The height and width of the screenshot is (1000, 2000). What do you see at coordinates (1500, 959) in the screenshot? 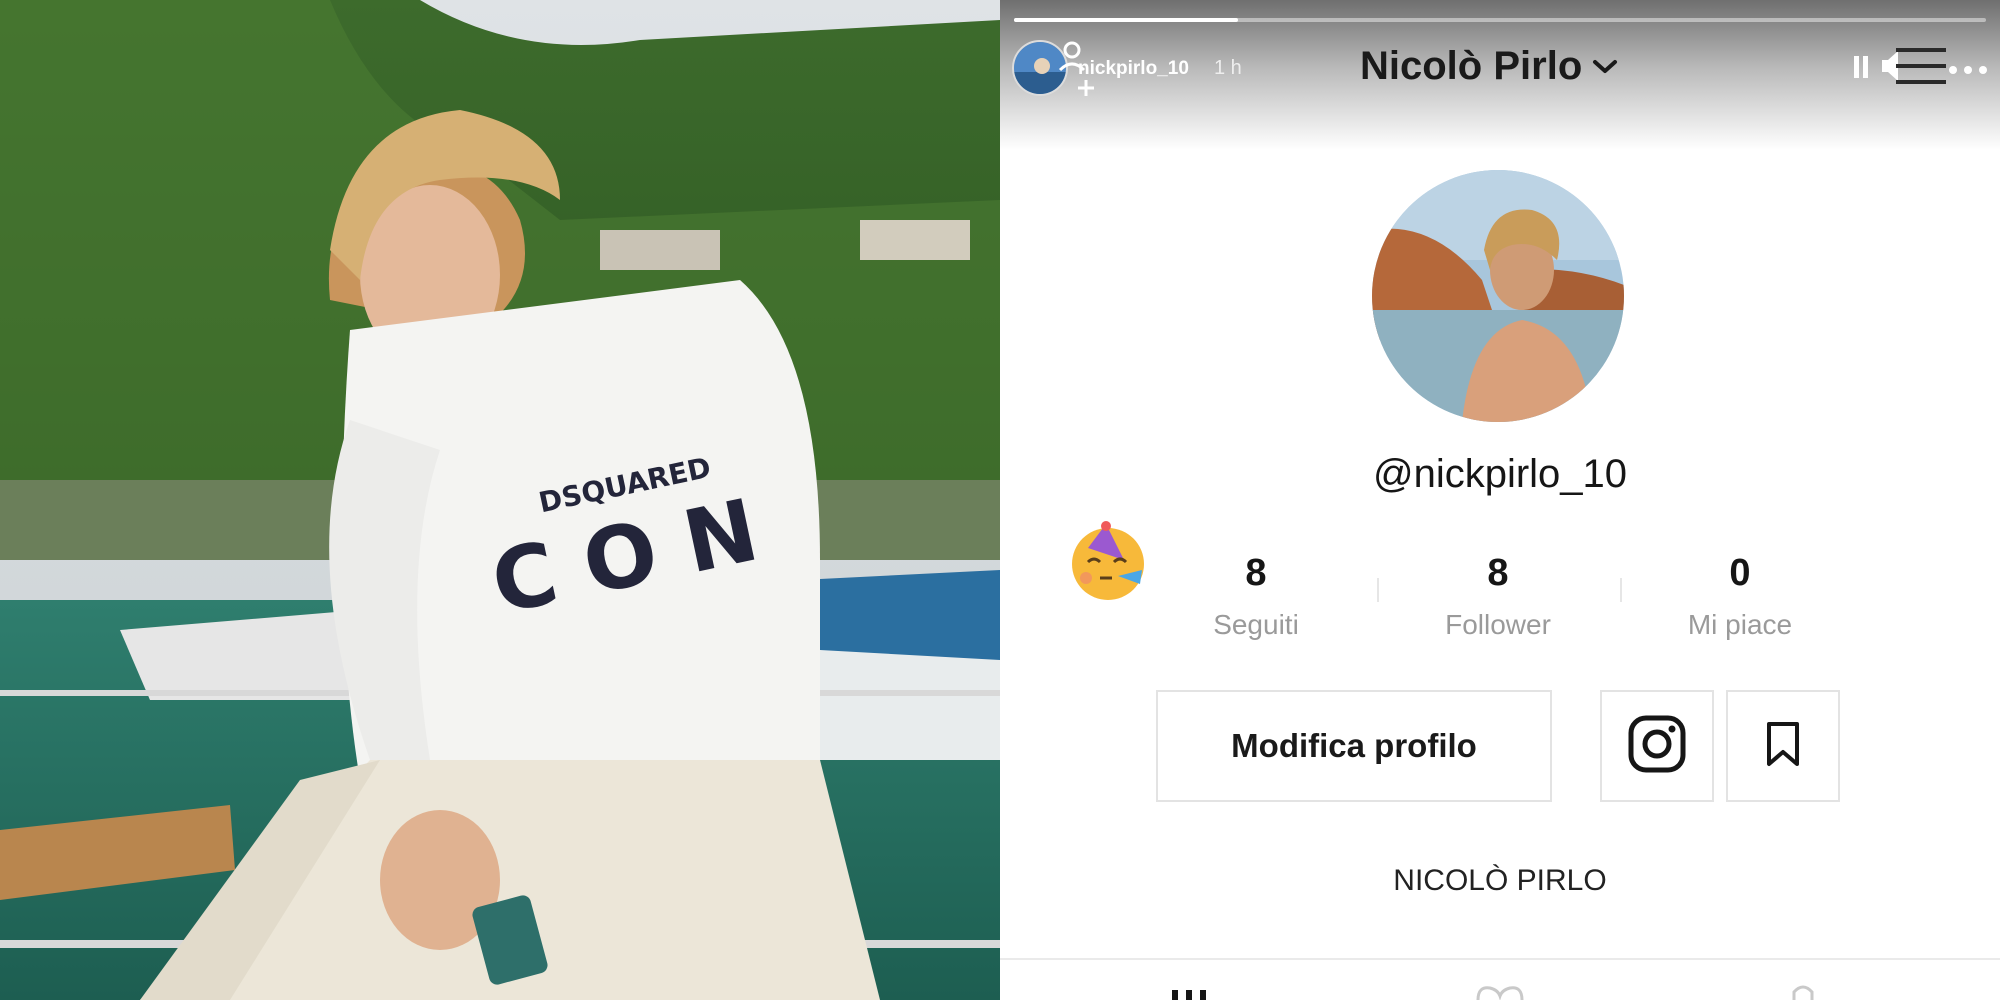
I see `tabs-divider` at bounding box center [1500, 959].